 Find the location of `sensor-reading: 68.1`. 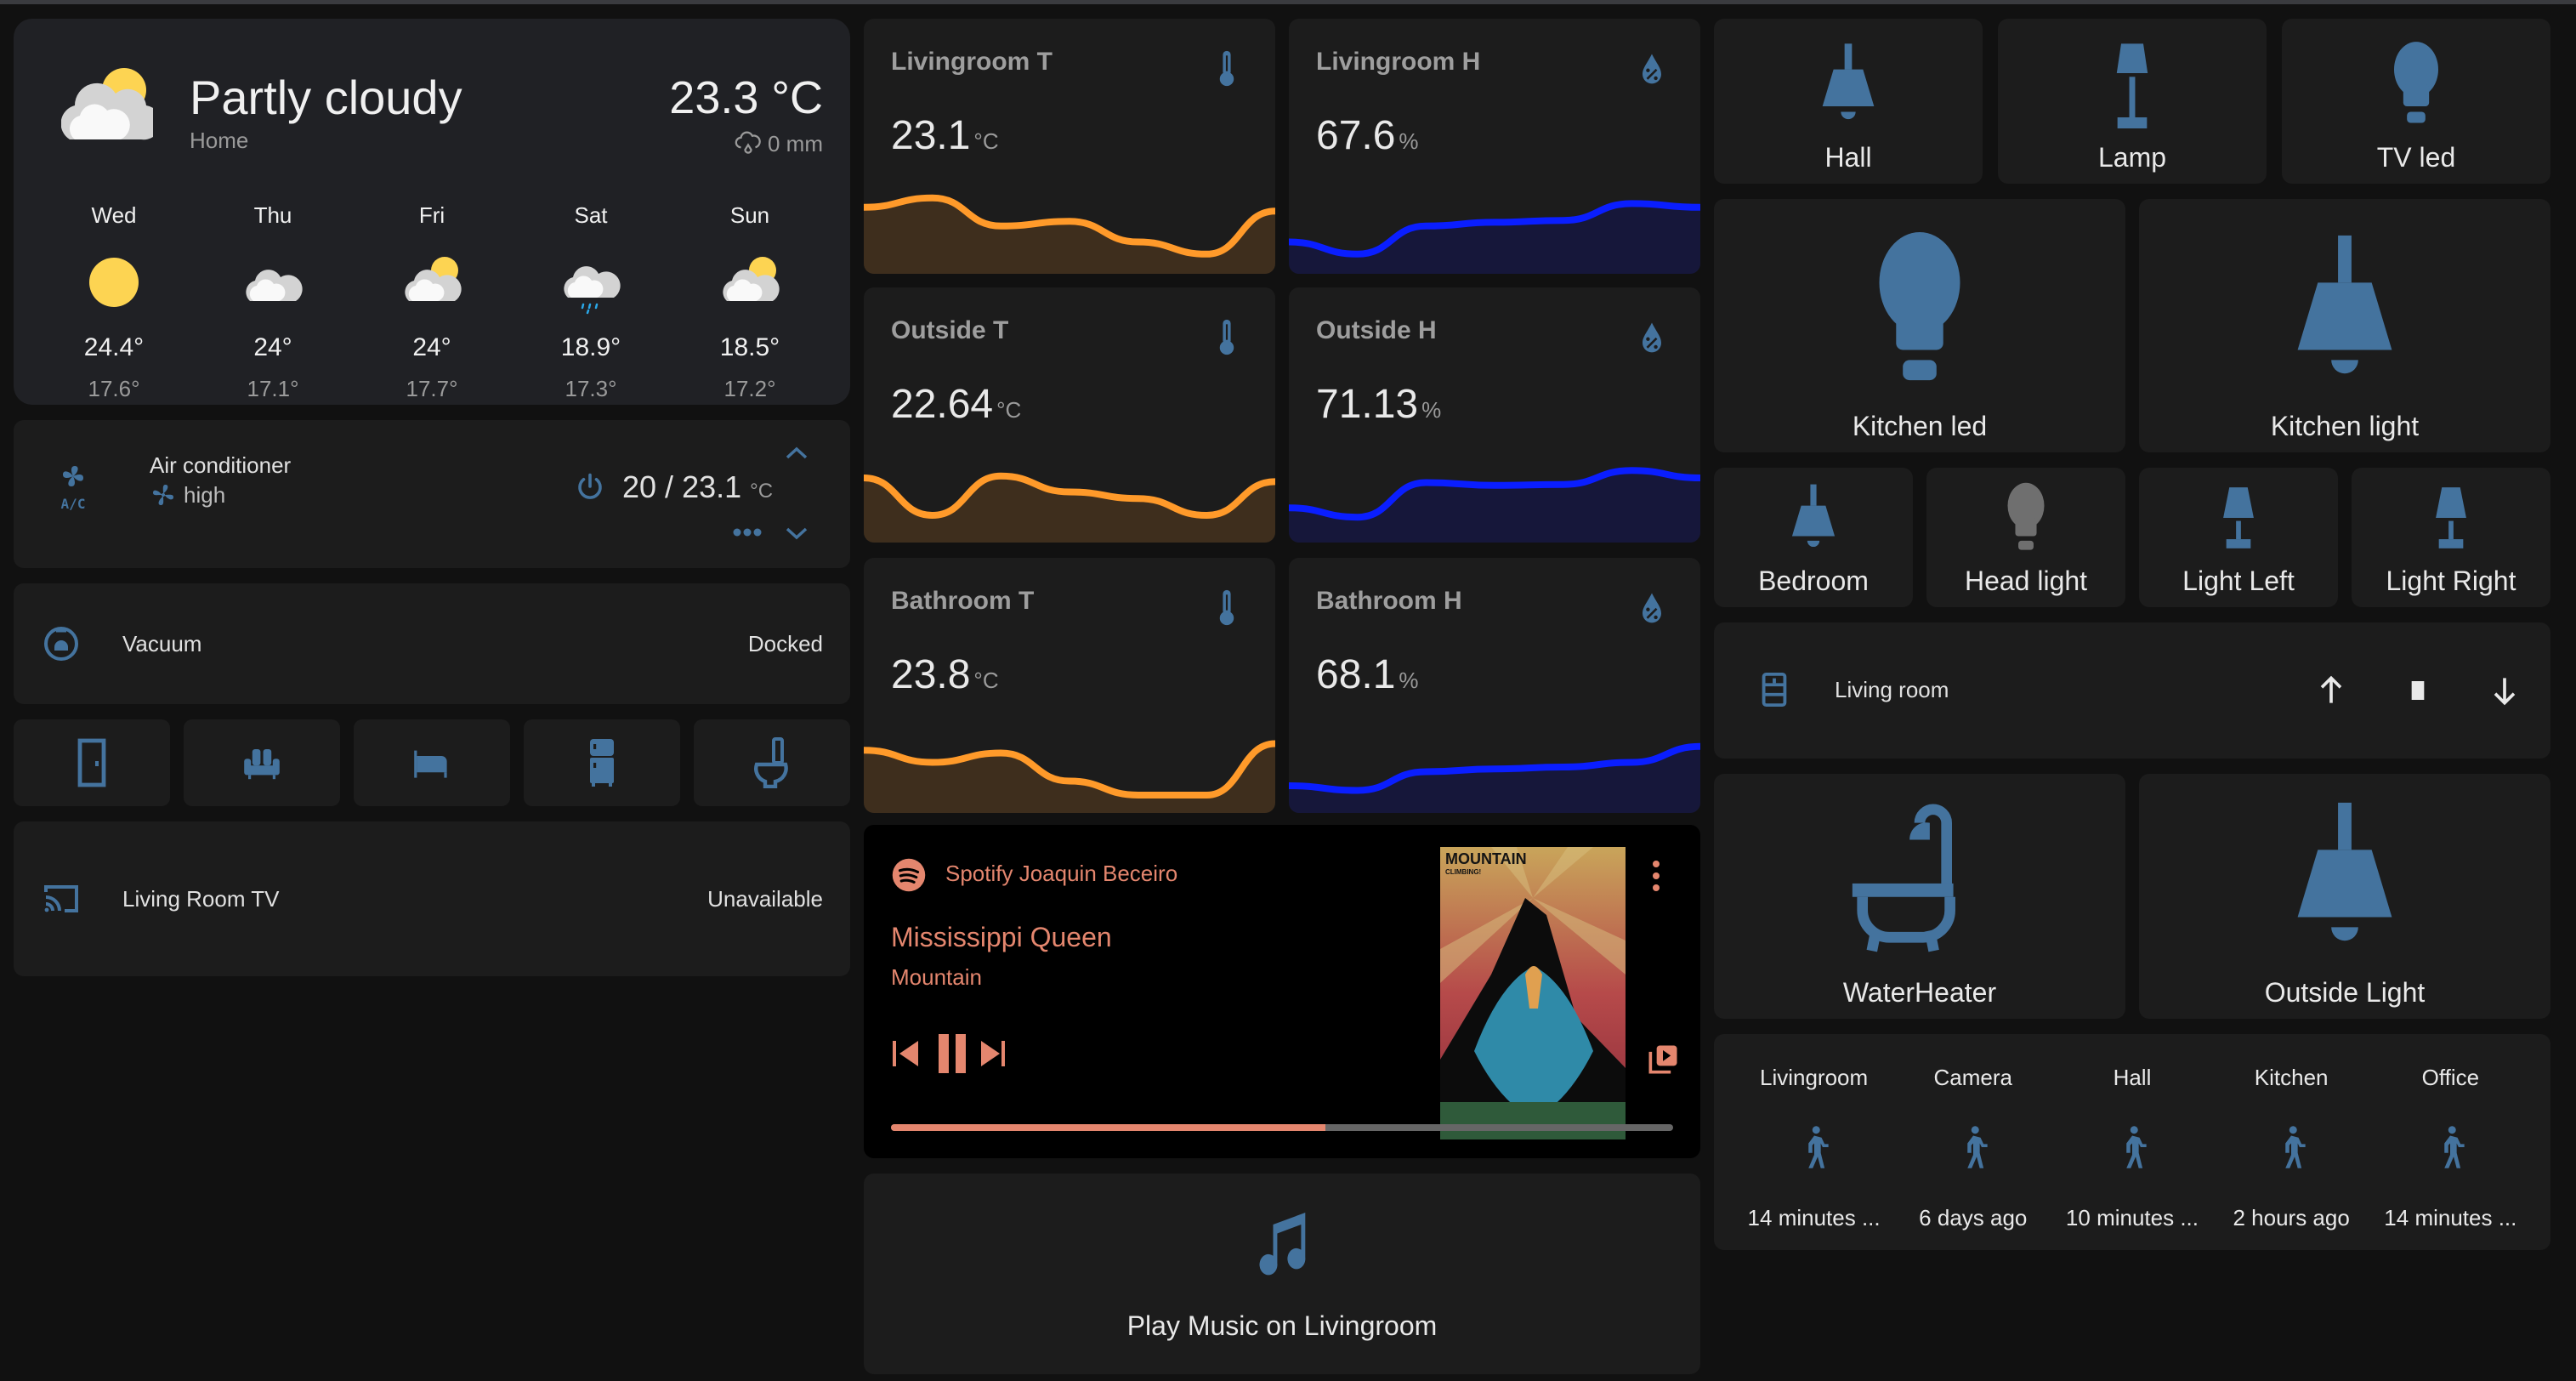

sensor-reading: 68.1 is located at coordinates (1356, 675).